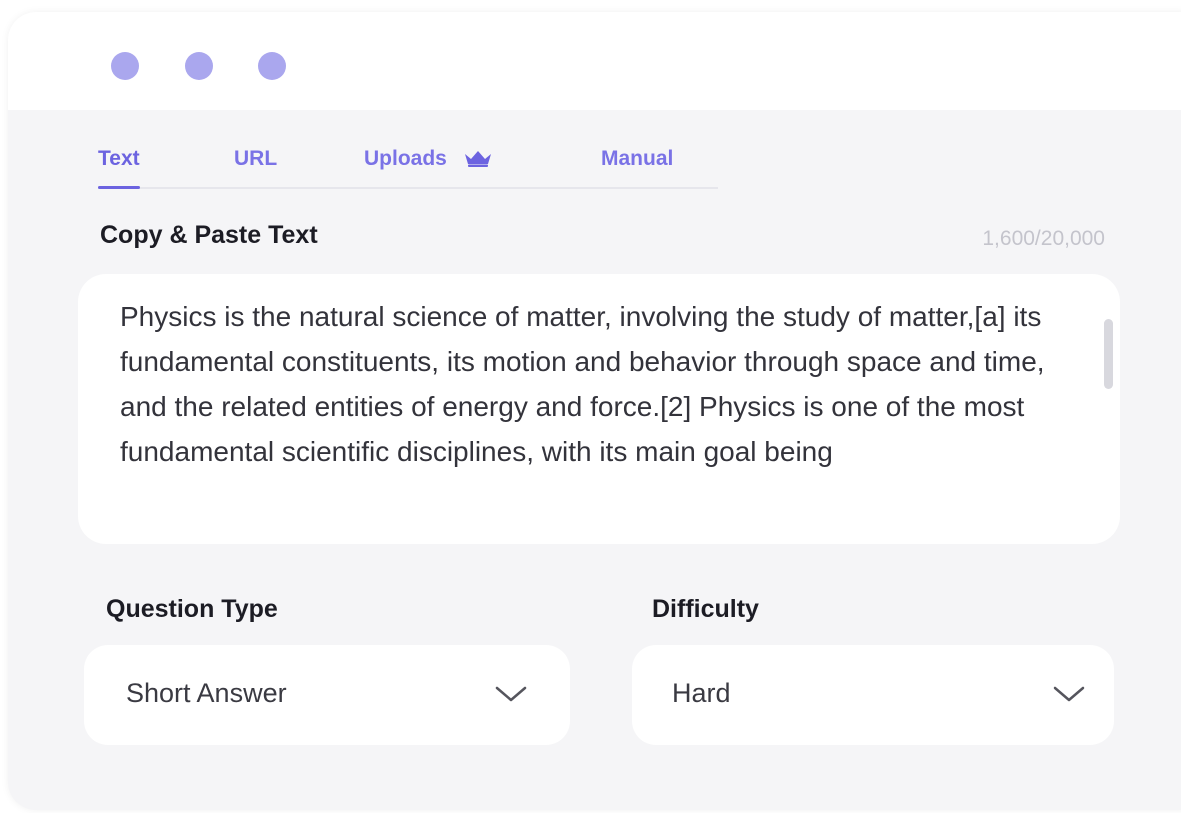  I want to click on difficulty-value: Hard, so click(701, 693).